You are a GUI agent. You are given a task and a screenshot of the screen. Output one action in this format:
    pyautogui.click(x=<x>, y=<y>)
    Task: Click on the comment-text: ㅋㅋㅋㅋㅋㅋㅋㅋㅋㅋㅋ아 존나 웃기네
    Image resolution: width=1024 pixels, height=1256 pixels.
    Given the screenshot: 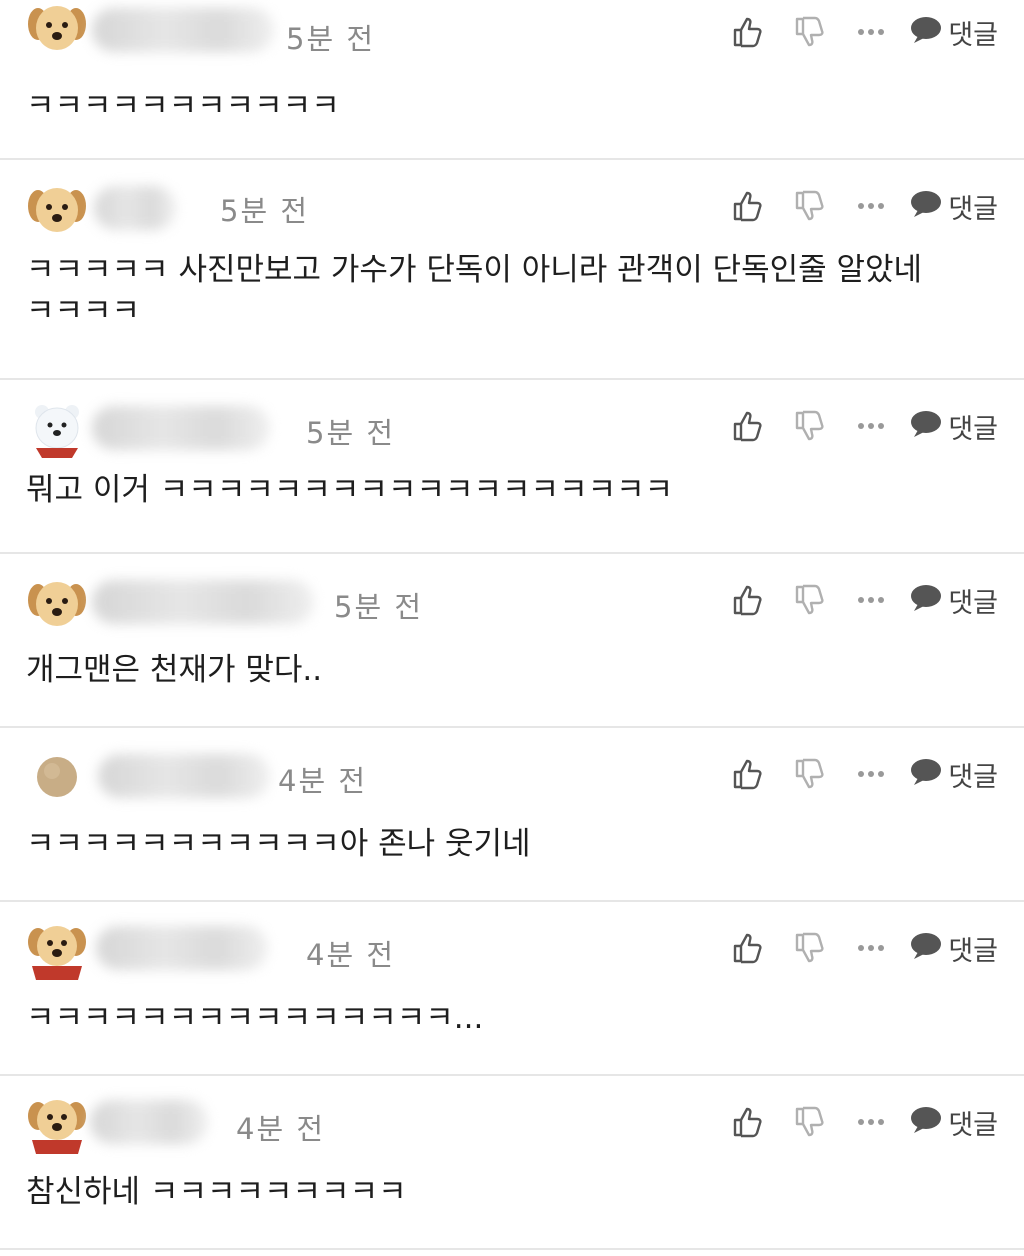 What is the action you would take?
    pyautogui.click(x=278, y=844)
    